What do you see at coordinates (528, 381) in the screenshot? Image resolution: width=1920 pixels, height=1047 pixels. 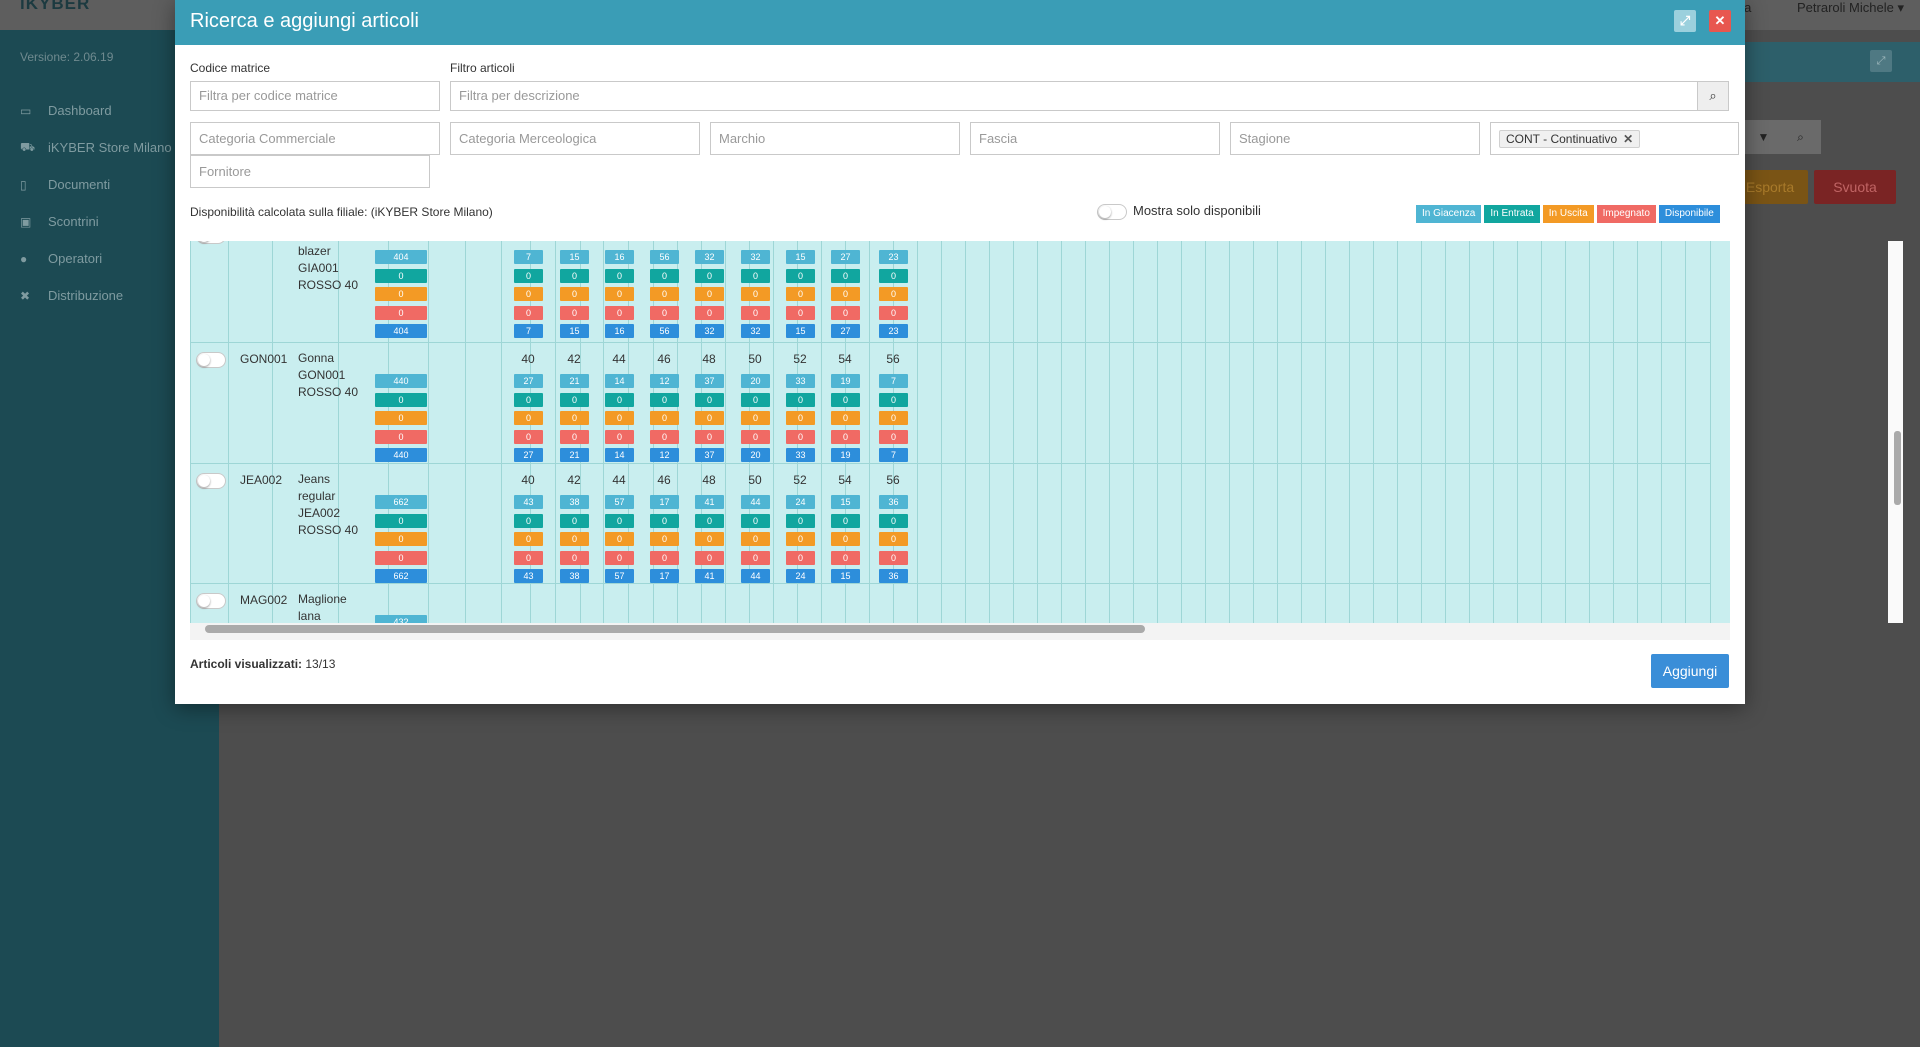 I see `size-giacenza-badge: 27` at bounding box center [528, 381].